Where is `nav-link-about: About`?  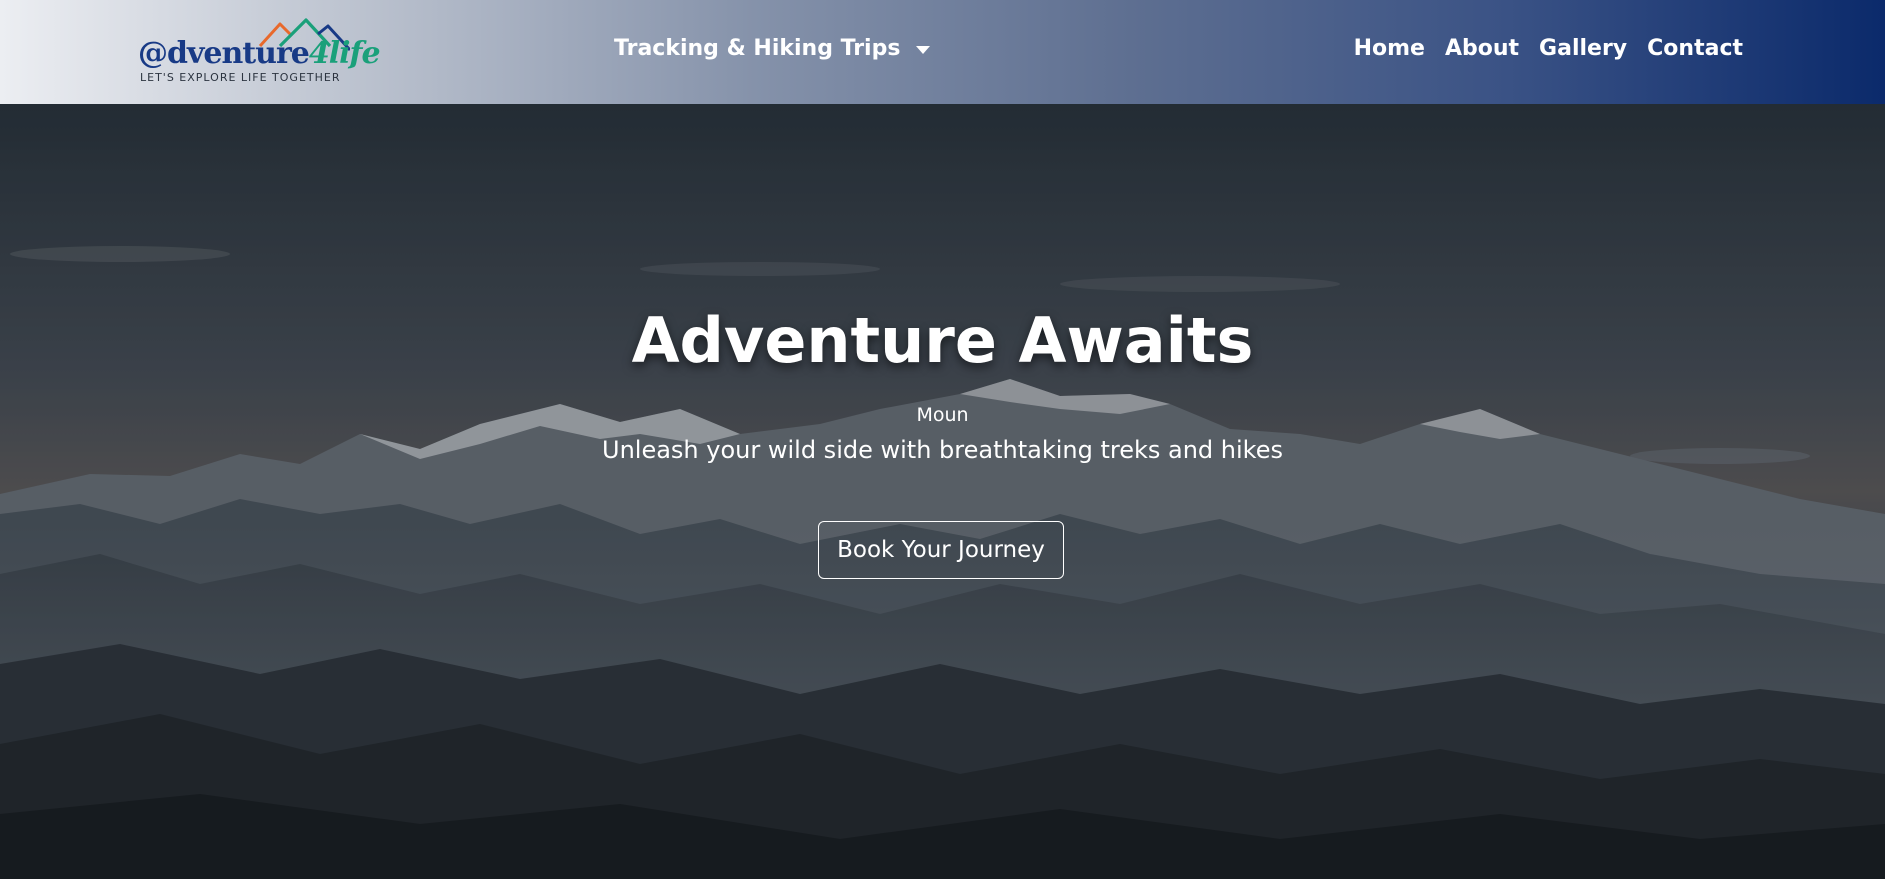
nav-link-about: About is located at coordinates (1482, 48).